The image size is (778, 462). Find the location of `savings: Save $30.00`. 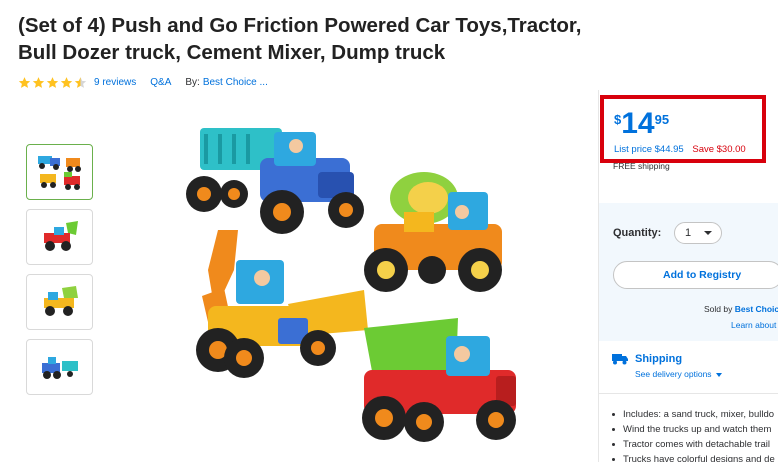

savings: Save $30.00 is located at coordinates (719, 149).